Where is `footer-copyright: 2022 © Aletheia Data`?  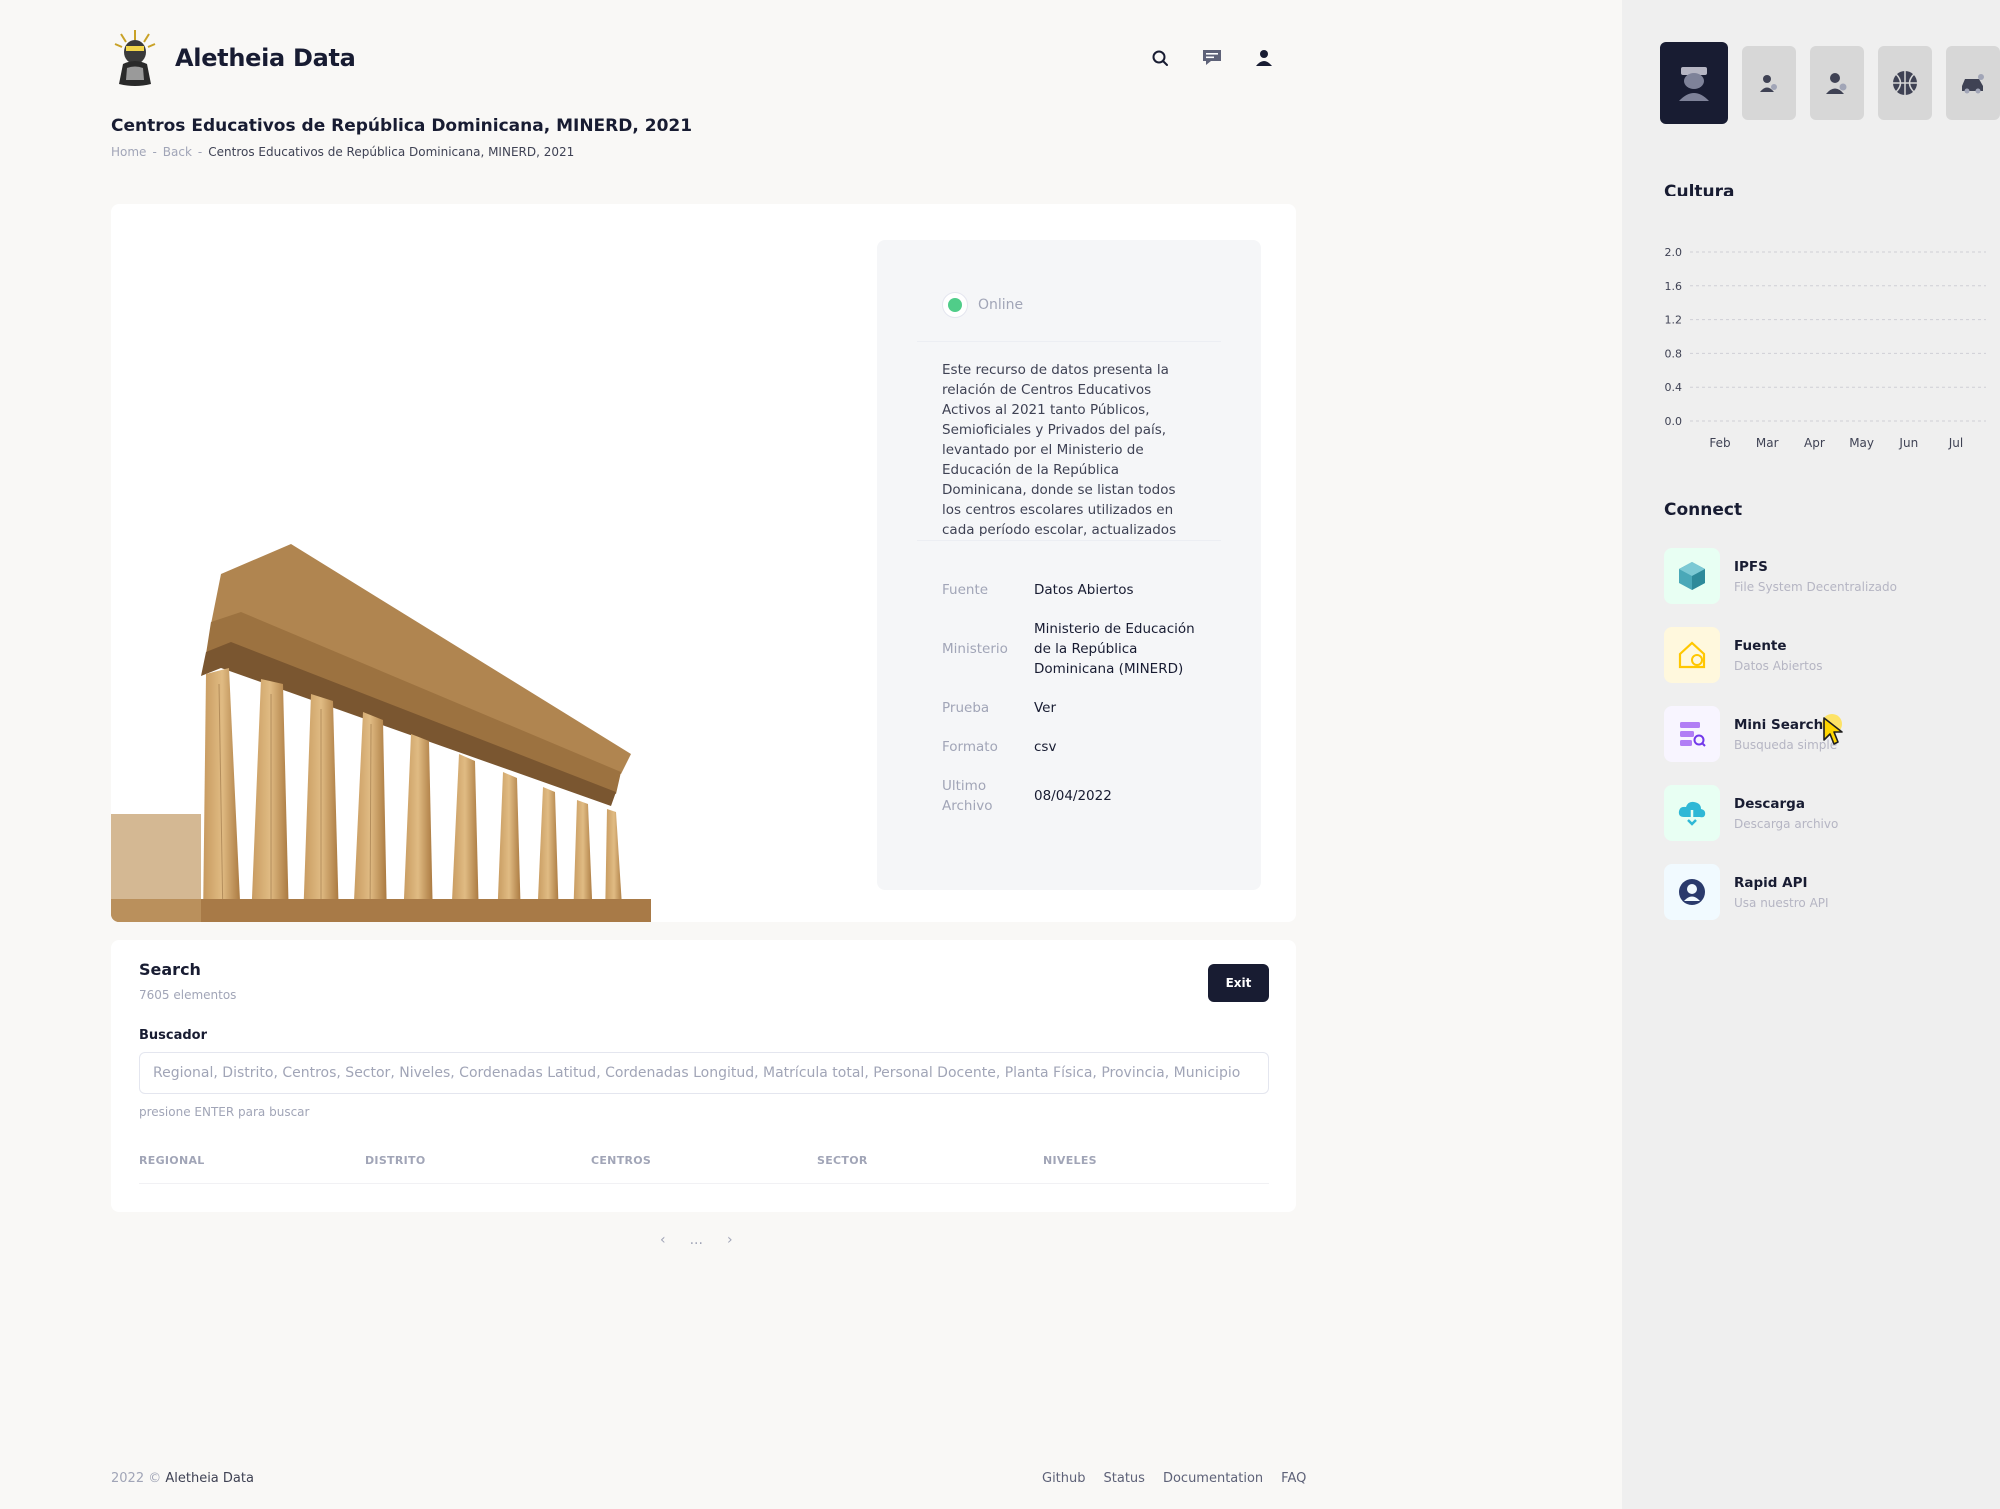 footer-copyright: 2022 © Aletheia Data is located at coordinates (182, 1478).